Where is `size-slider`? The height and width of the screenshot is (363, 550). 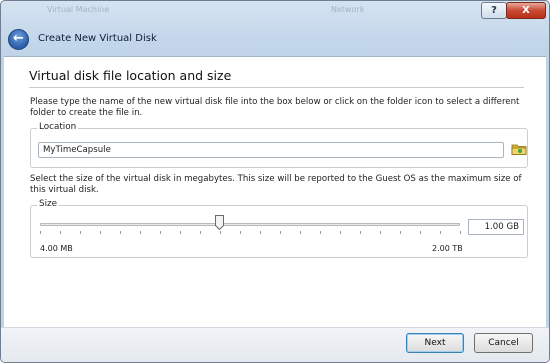 size-slider is located at coordinates (250, 224).